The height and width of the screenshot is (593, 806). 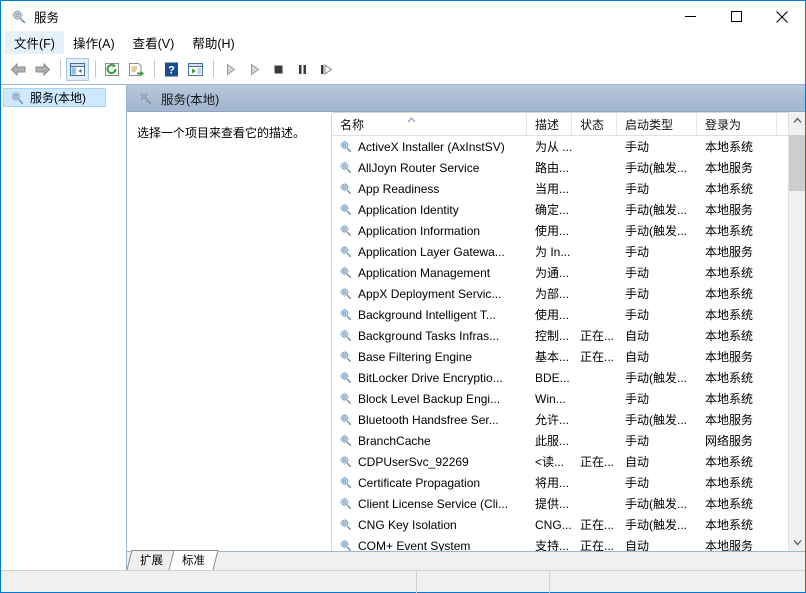 I want to click on pause-service-icon, so click(x=302, y=69).